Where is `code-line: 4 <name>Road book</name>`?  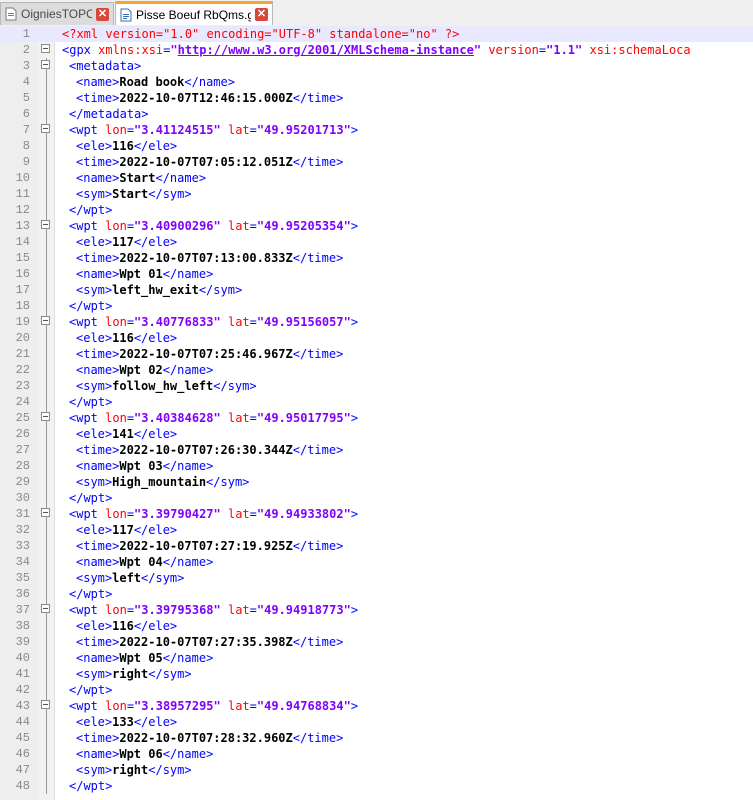
code-line: 4 <name>Road book</name> is located at coordinates (376, 82).